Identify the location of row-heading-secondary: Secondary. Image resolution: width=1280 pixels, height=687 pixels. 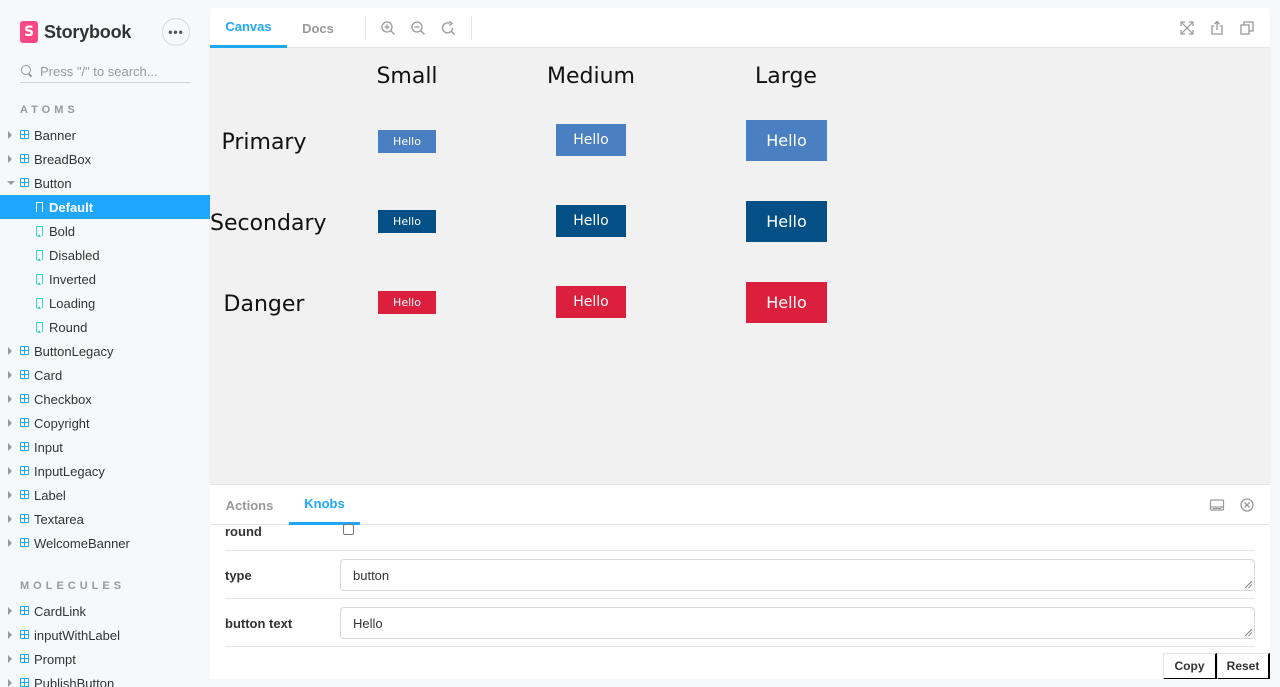
(268, 223).